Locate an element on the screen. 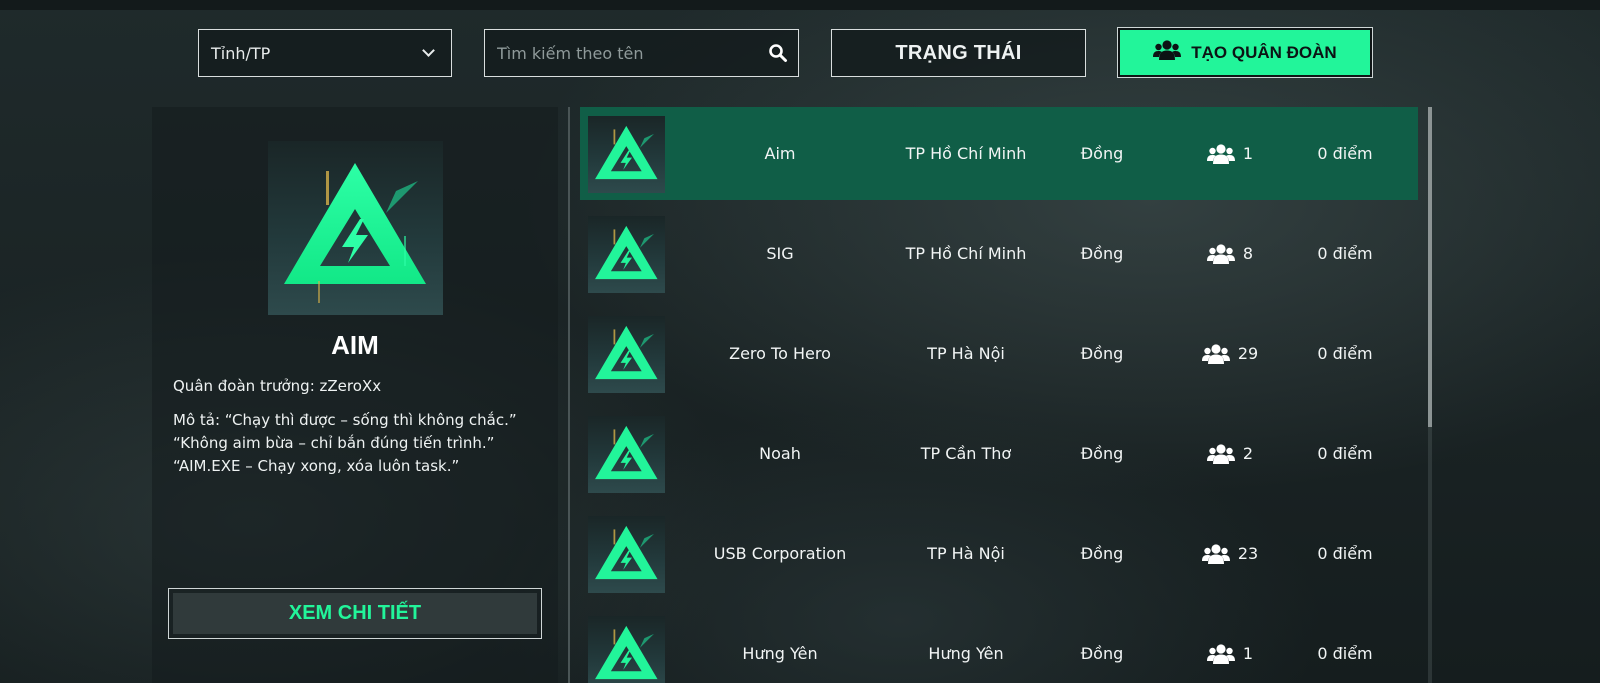  clan-row: USB Corporation TP Hà Nội Đồng 23 0 điểm is located at coordinates (999, 553).